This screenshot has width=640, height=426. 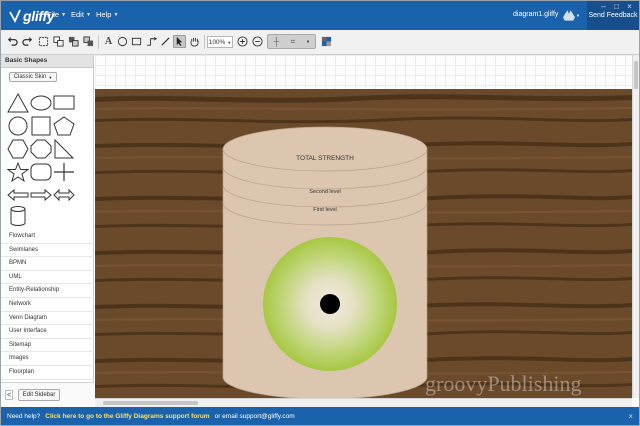 What do you see at coordinates (18, 126) in the screenshot?
I see `circle-shape-icon` at bounding box center [18, 126].